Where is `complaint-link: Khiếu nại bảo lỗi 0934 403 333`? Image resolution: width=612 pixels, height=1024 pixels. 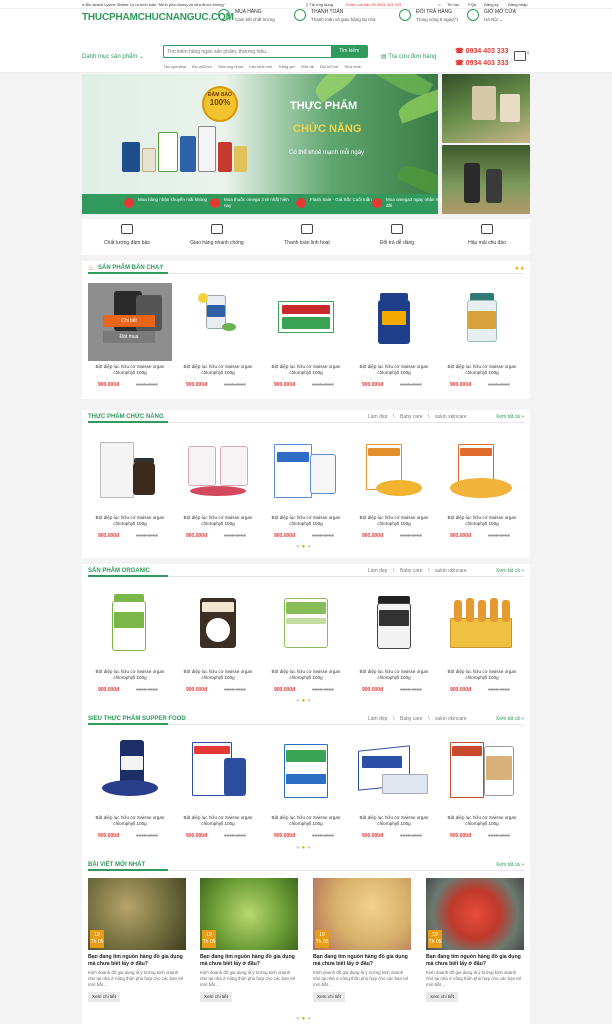
complaint-link: Khiếu nại bảo lỗi 0934 403 333 is located at coordinates (373, 4).